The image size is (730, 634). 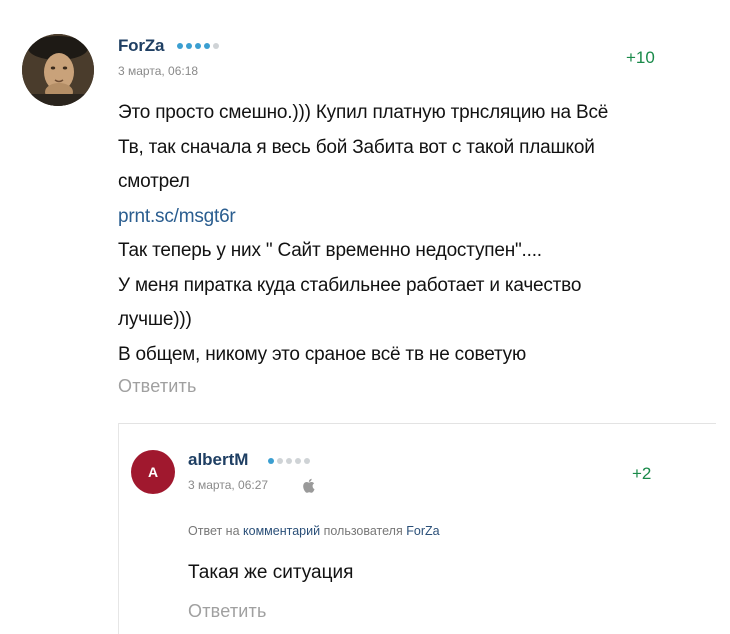 I want to click on divider, so click(x=417, y=423).